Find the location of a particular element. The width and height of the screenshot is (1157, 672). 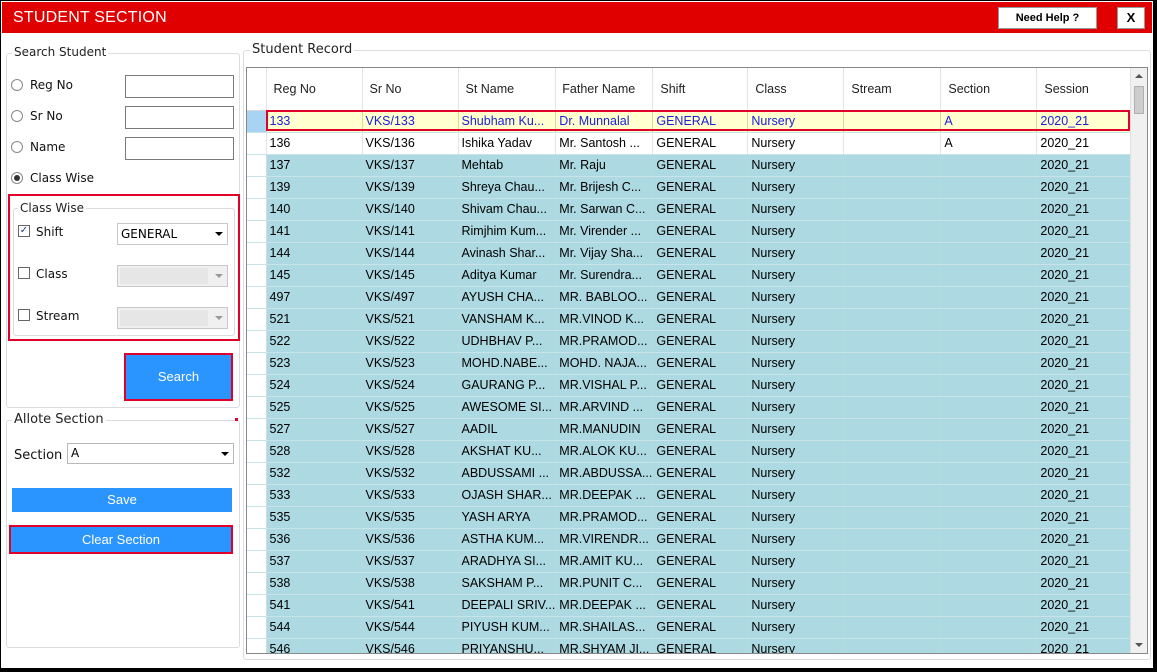

table-cell: 144 is located at coordinates (314, 253).